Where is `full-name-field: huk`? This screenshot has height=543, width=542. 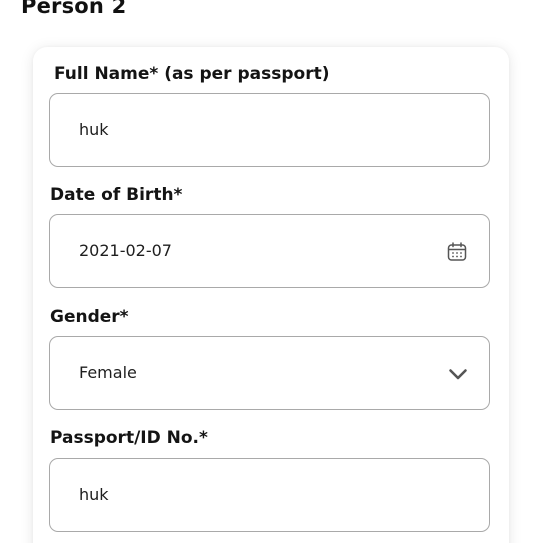
full-name-field: huk is located at coordinates (269, 130).